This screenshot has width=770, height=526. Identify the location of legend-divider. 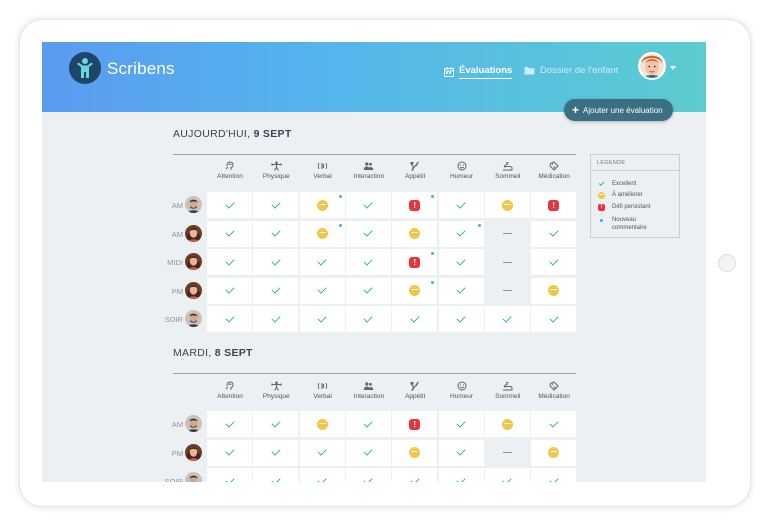
(635, 170).